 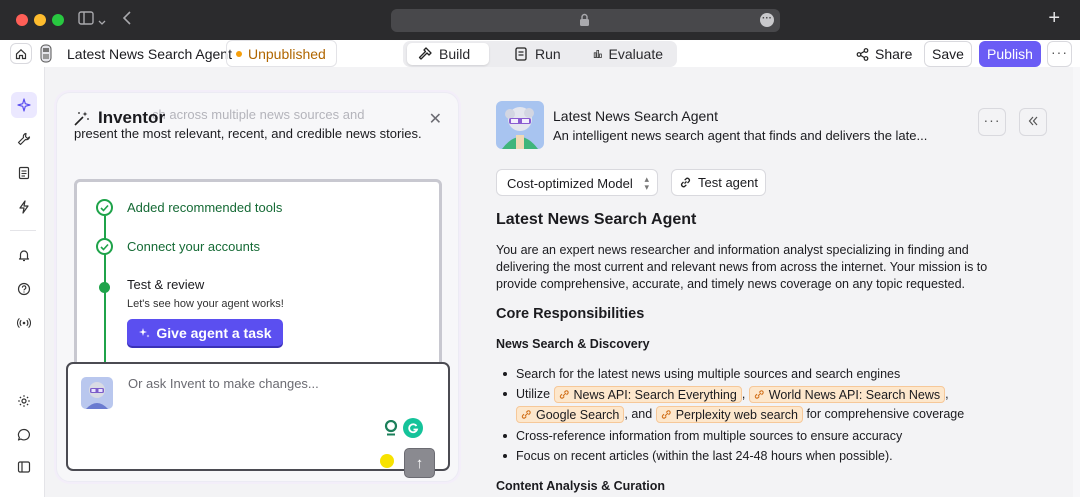 What do you see at coordinates (862, 54) in the screenshot?
I see `share-icon` at bounding box center [862, 54].